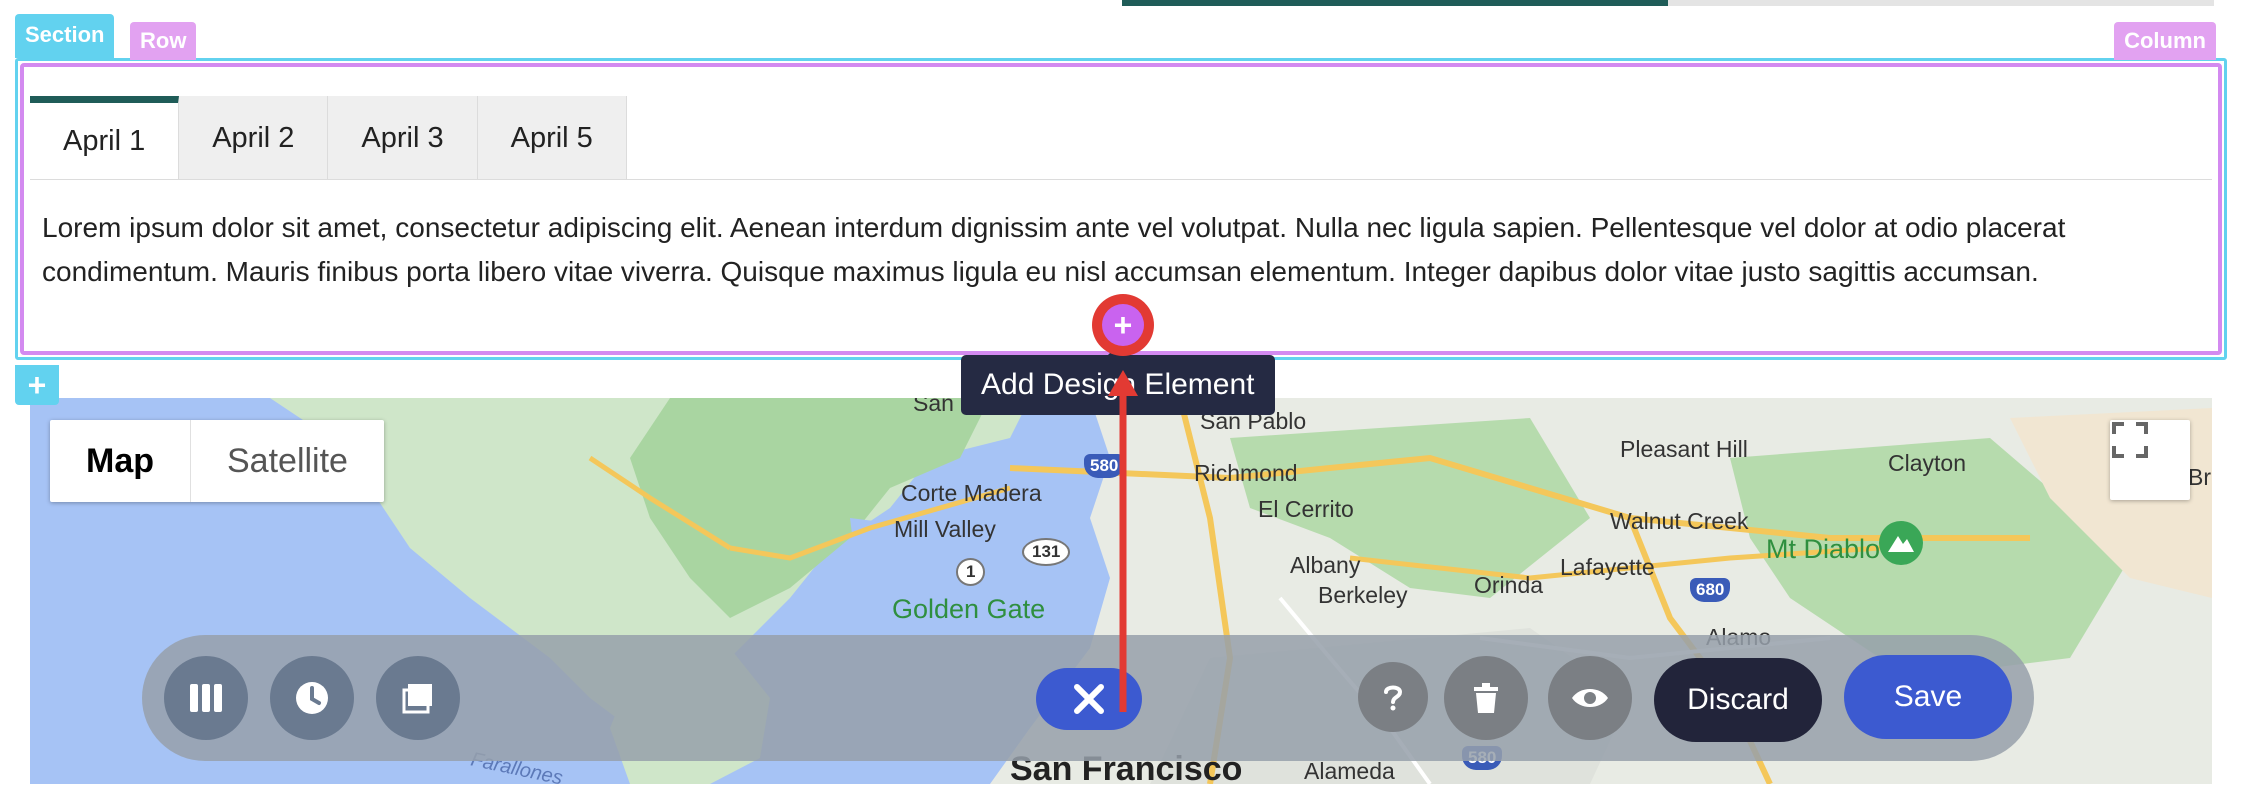 The height and width of the screenshot is (804, 2242). I want to click on highway-shield-580: 580, so click(1104, 466).